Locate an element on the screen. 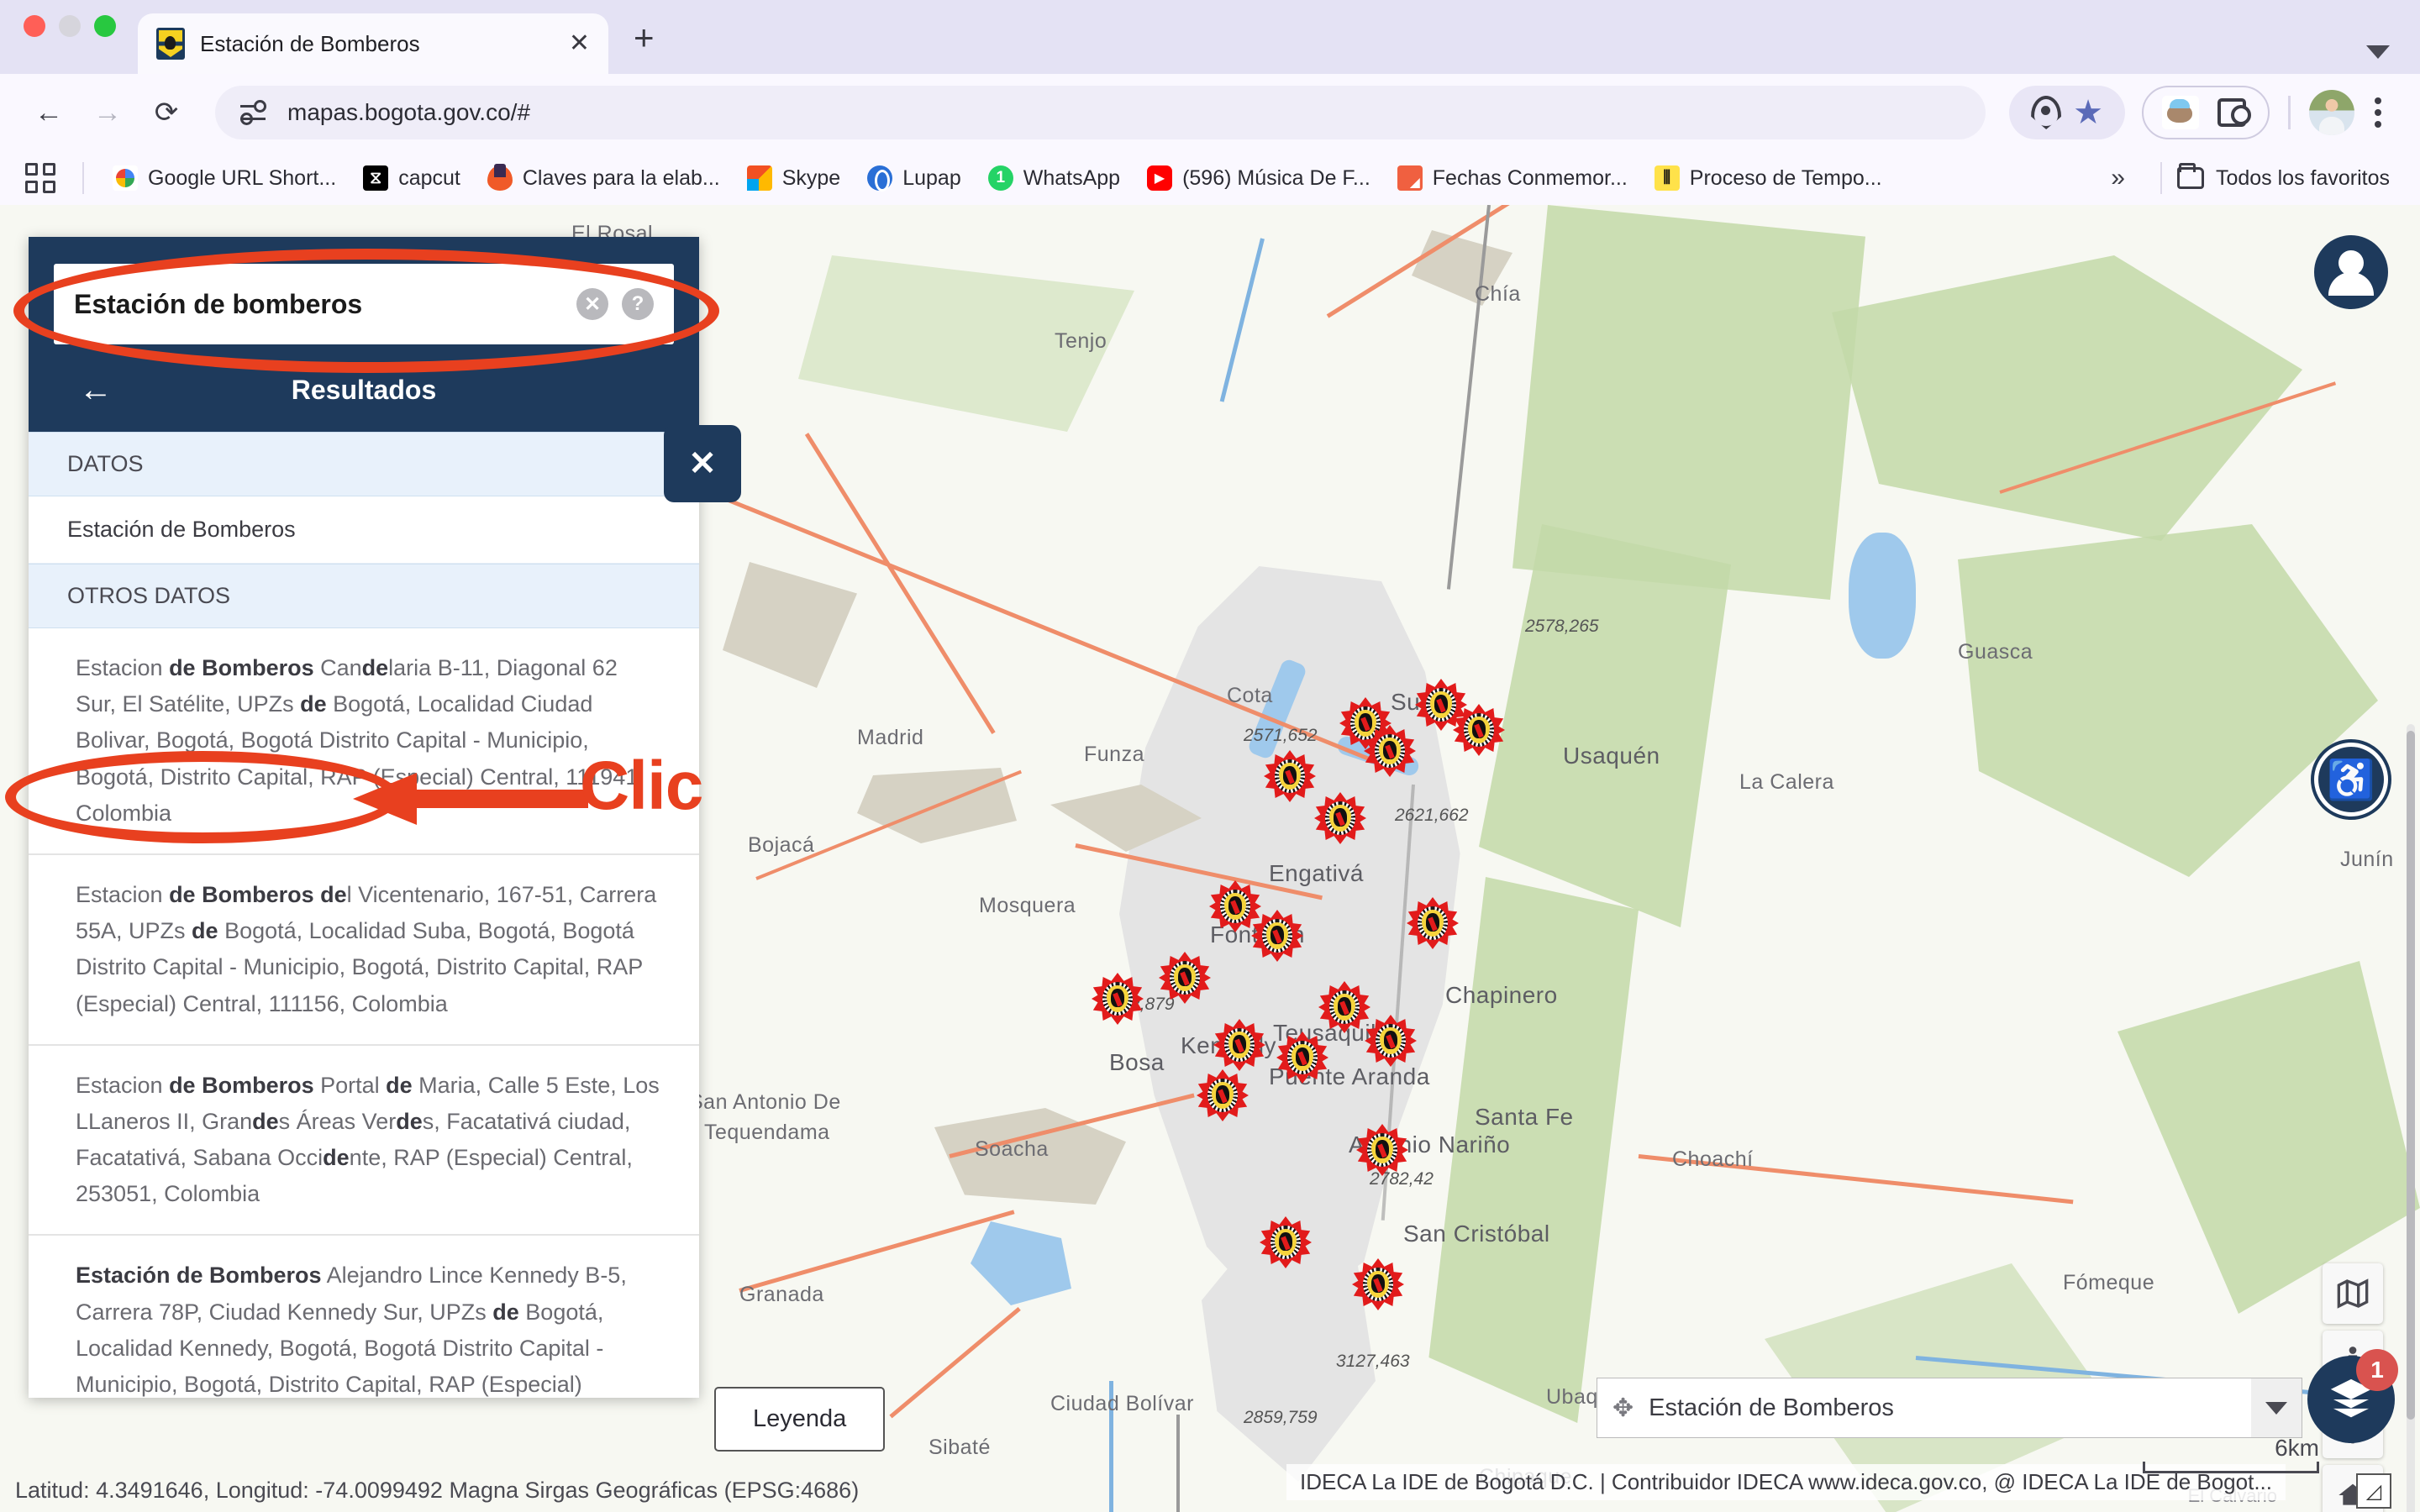  maximize-window-button is located at coordinates (105, 26).